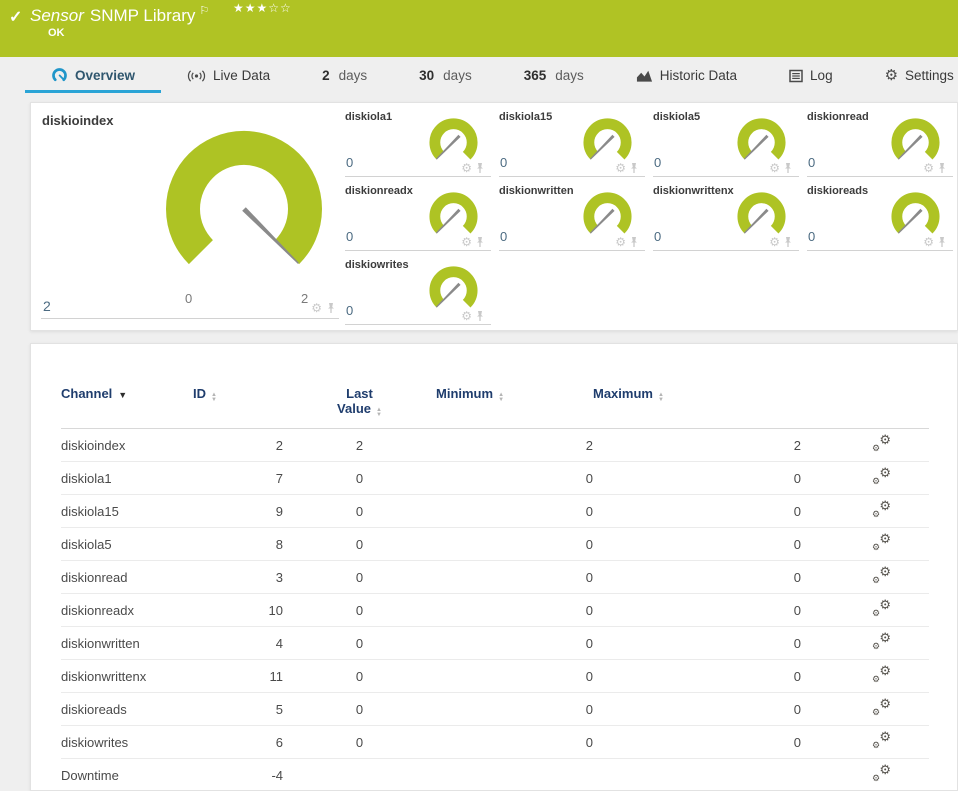 Image resolution: width=958 pixels, height=791 pixels. I want to click on stars-filled-icon: ★★★, so click(250, 8).